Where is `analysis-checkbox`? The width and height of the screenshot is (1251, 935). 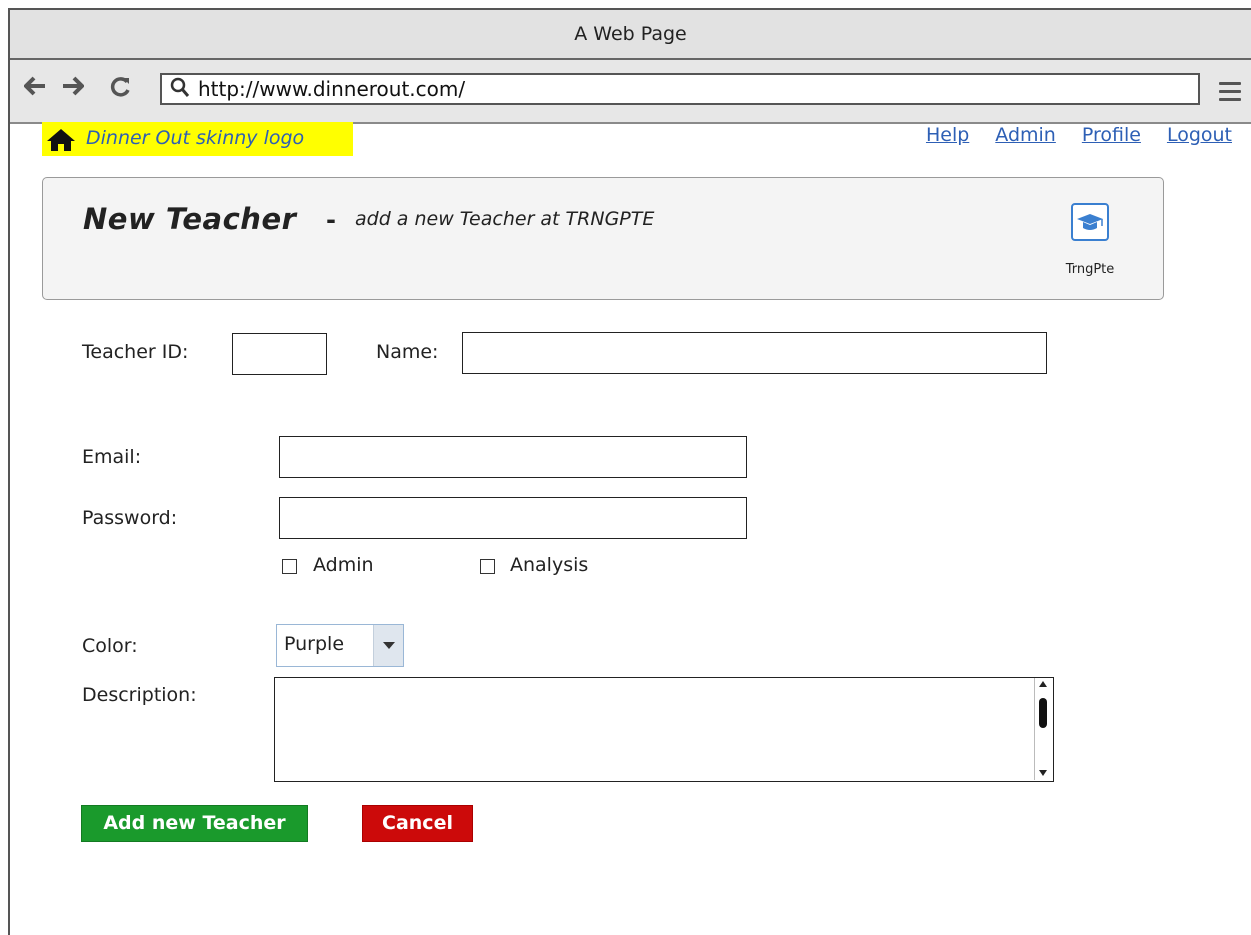
analysis-checkbox is located at coordinates (487, 566).